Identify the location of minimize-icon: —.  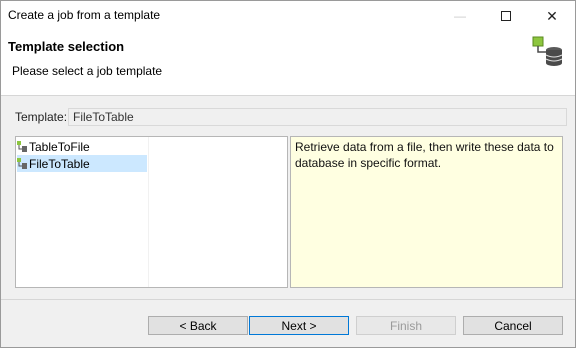
(460, 16).